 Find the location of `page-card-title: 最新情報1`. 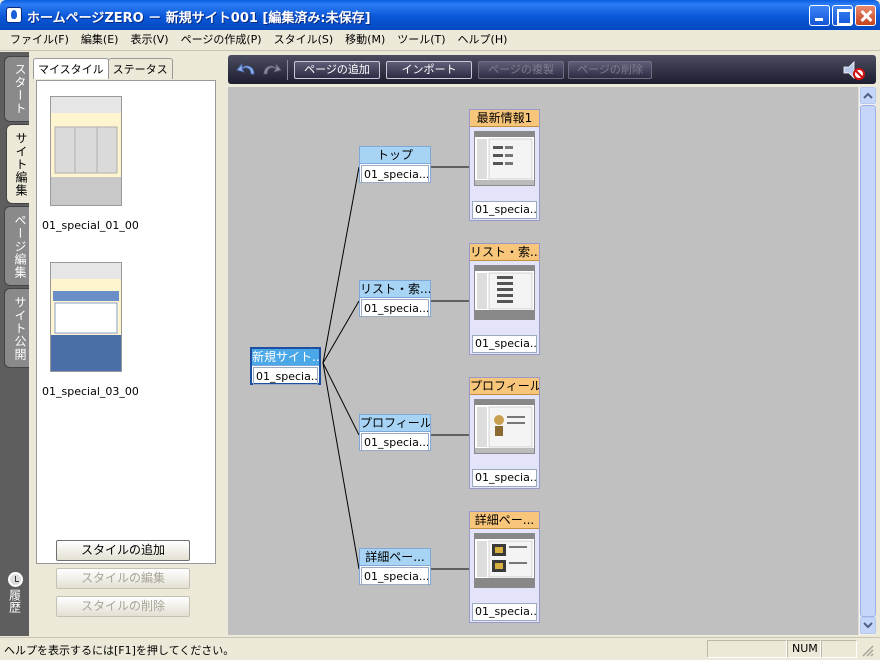

page-card-title: 最新情報1 is located at coordinates (504, 118).